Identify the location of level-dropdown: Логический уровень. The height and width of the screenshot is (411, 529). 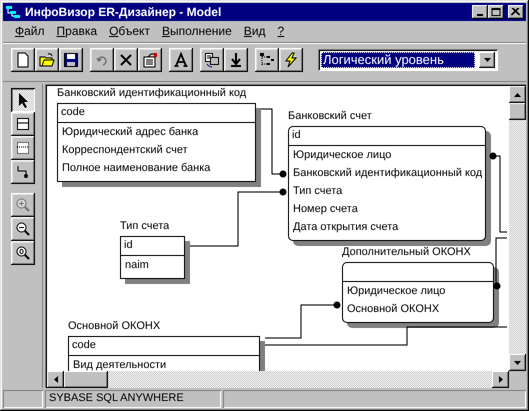
(408, 60).